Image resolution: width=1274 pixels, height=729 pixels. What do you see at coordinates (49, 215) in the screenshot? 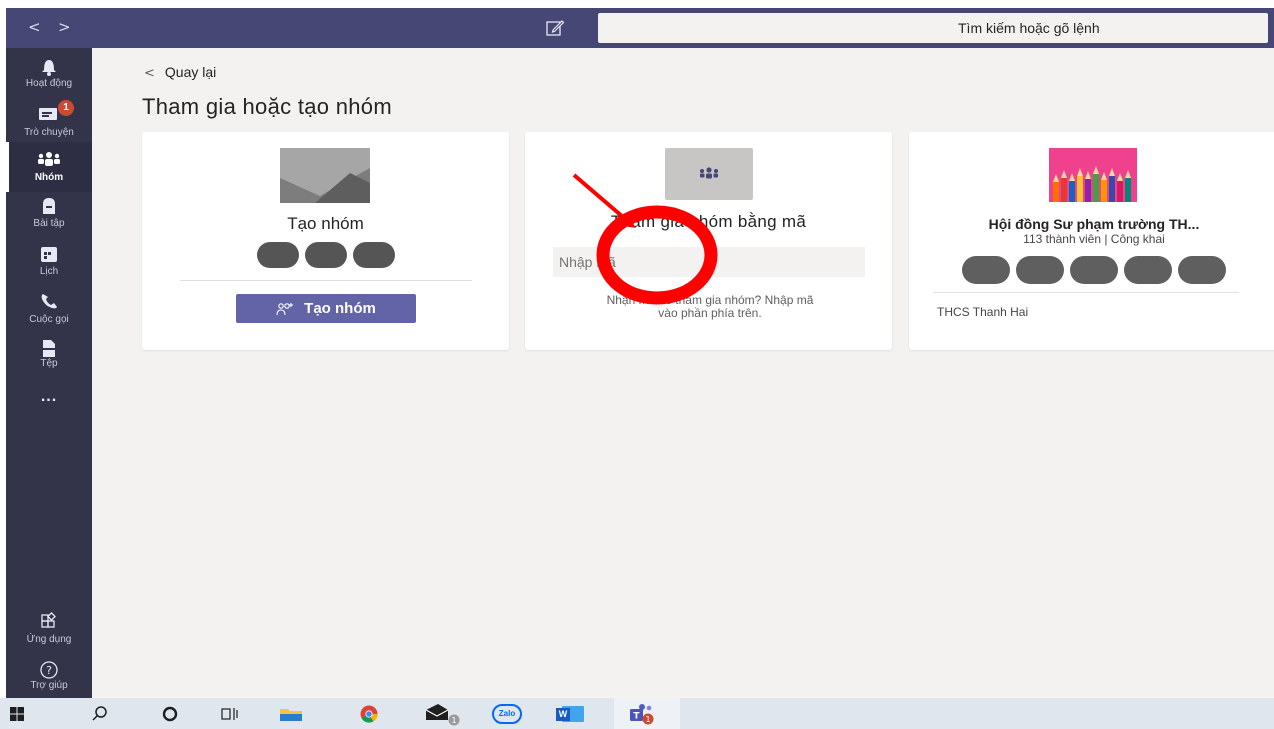
I see `rail-item-assignments: Bài tập` at bounding box center [49, 215].